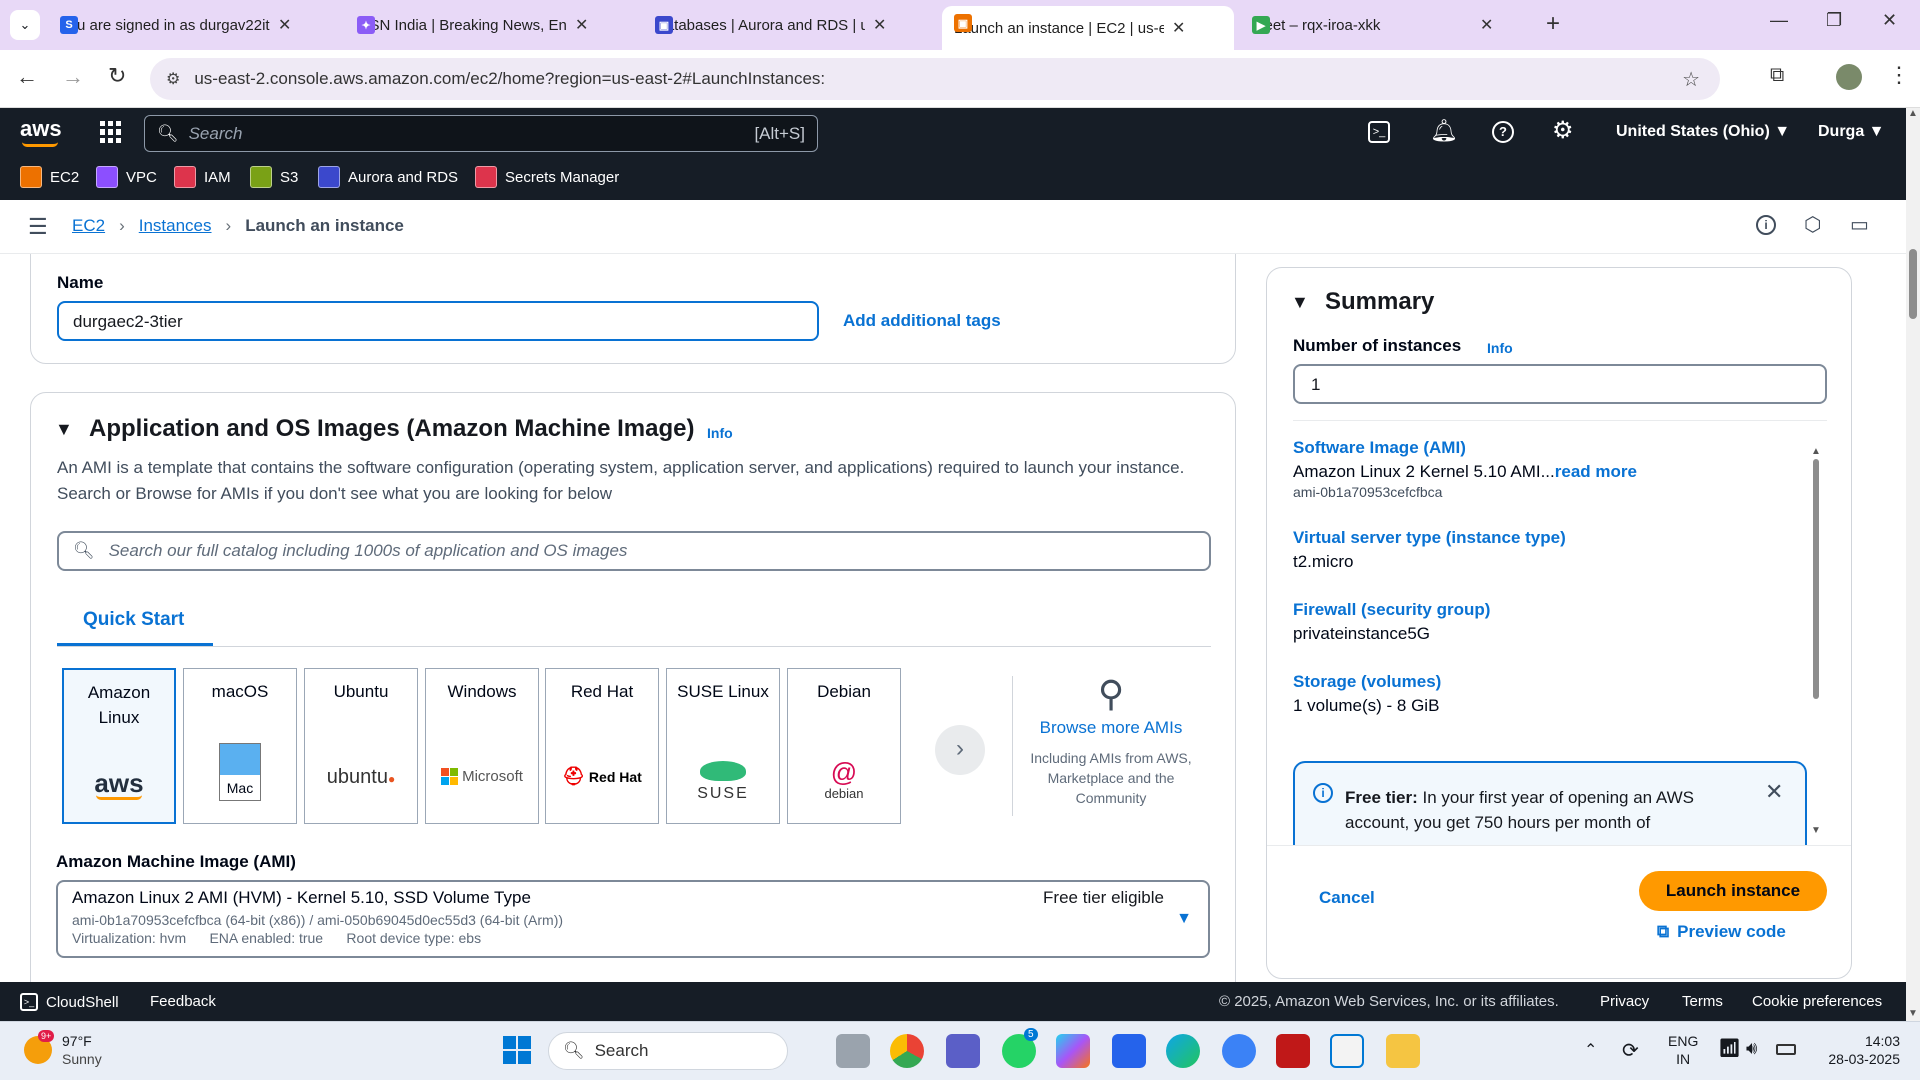 The image size is (1920, 1080). What do you see at coordinates (388, 177) in the screenshot?
I see `favorite-aurora-rds: Aurora and RDS` at bounding box center [388, 177].